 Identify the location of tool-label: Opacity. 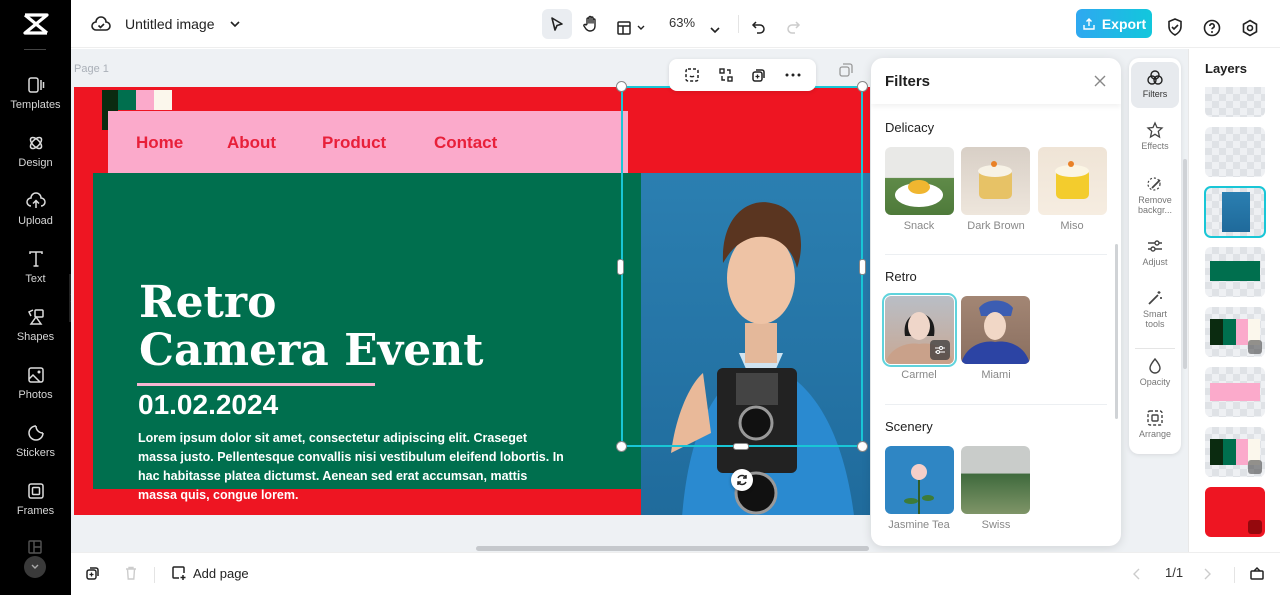
(1155, 382).